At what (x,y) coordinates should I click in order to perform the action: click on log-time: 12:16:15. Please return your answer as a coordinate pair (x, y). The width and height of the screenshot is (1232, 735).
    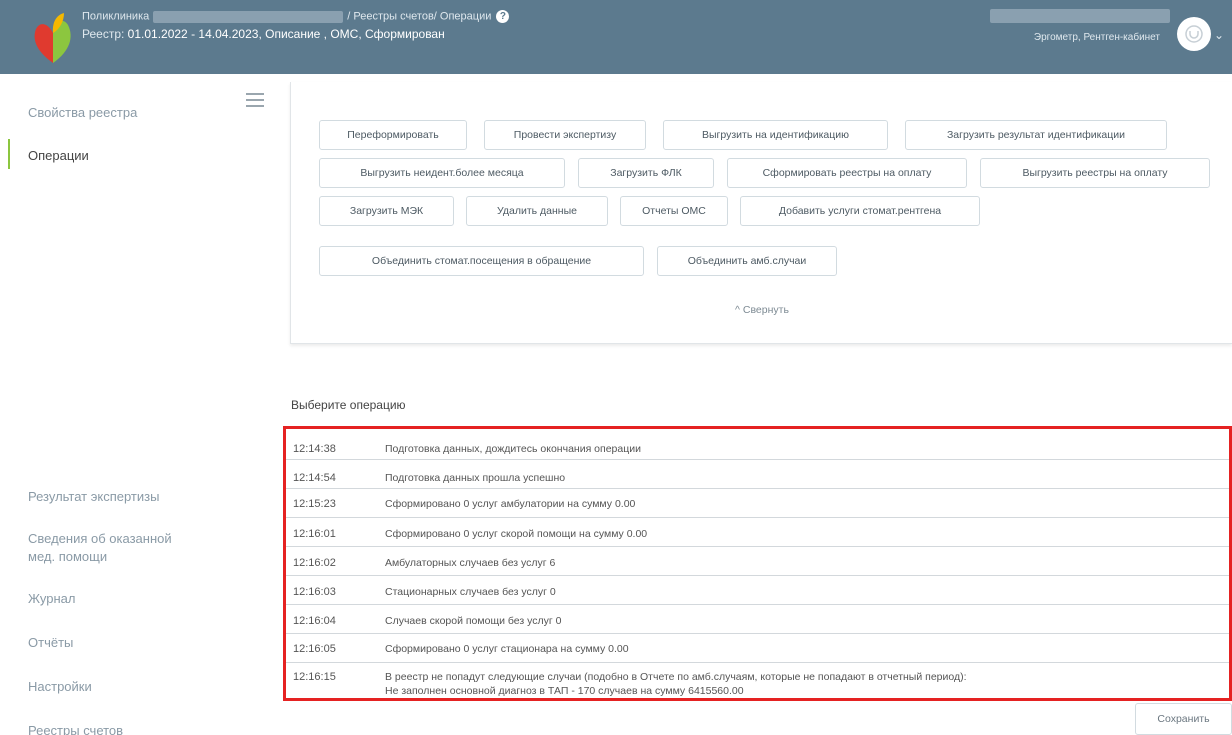
    Looking at the image, I should click on (314, 677).